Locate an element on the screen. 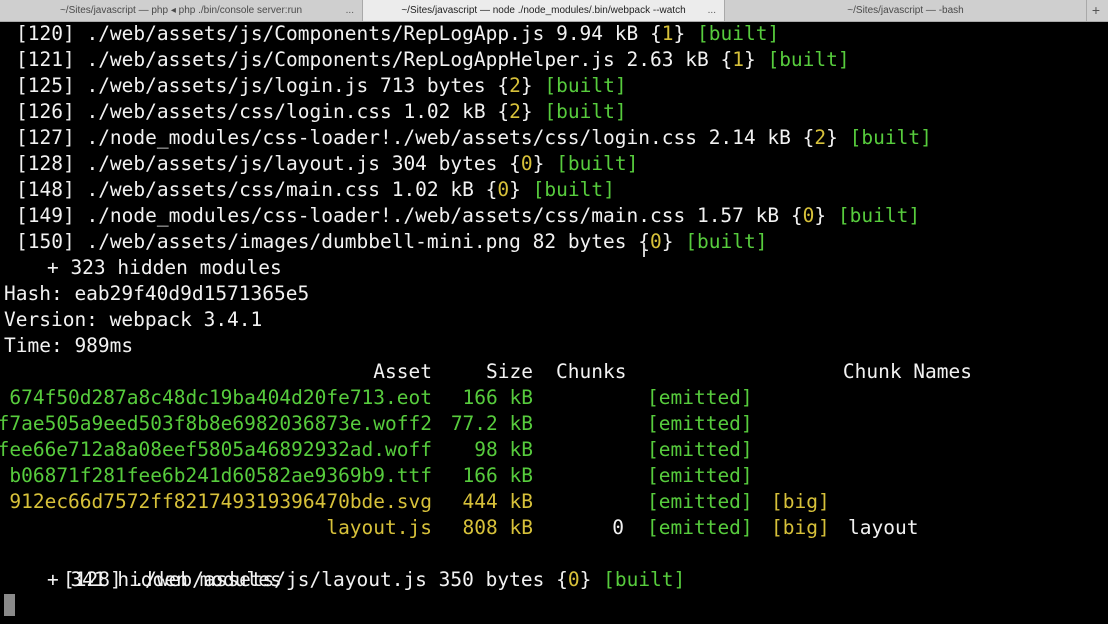 The image size is (1108, 624). new-tab-icon: + is located at coordinates (1096, 10).